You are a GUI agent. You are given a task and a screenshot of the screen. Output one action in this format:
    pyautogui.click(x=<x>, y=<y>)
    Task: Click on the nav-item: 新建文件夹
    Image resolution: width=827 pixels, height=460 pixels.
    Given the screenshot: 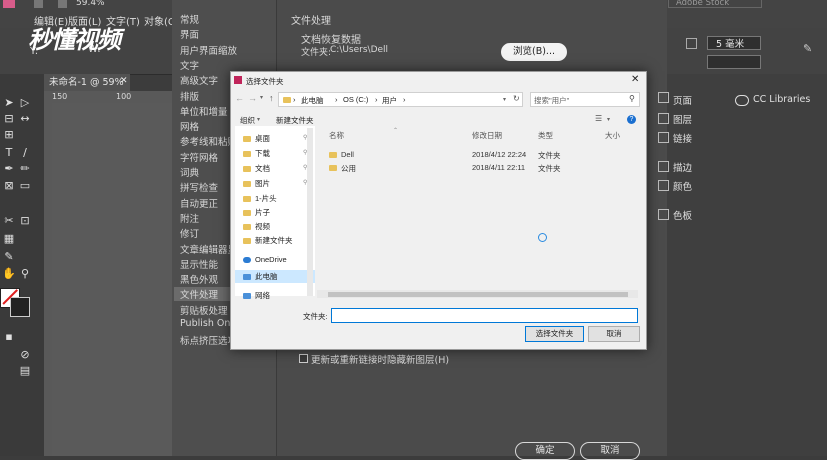 What is the action you would take?
    pyautogui.click(x=279, y=240)
    